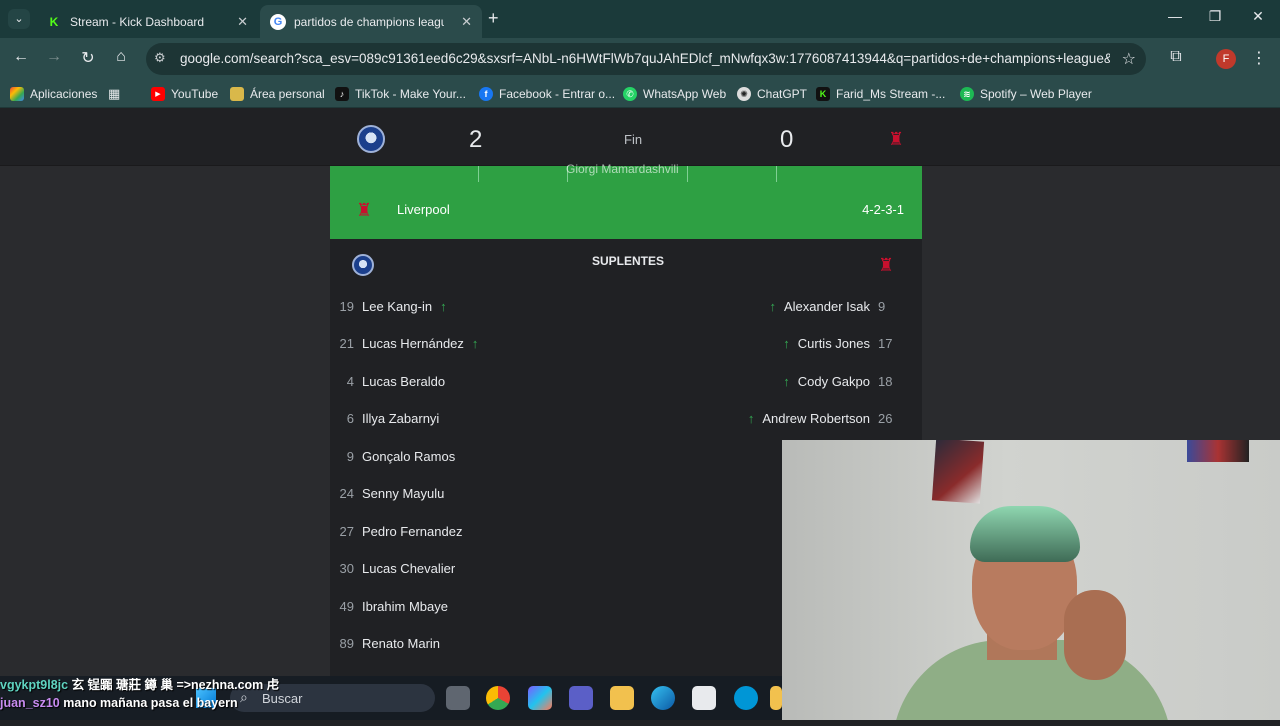  I want to click on home-score: 2, so click(476, 139).